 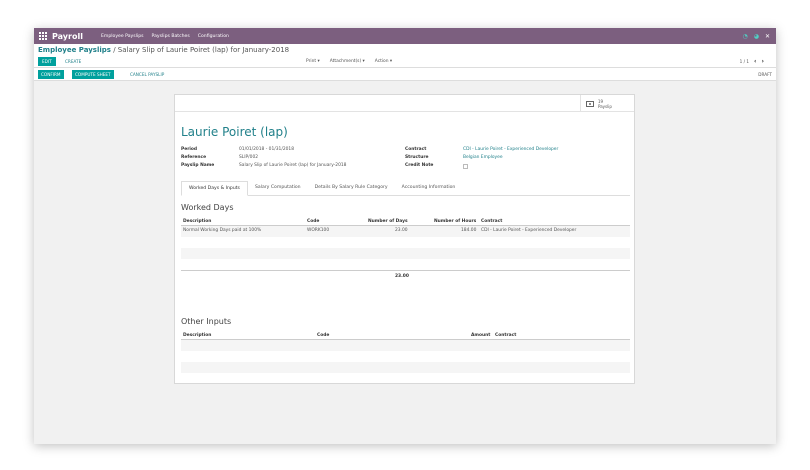 I want to click on table-footer: 23.00, so click(x=405, y=275).